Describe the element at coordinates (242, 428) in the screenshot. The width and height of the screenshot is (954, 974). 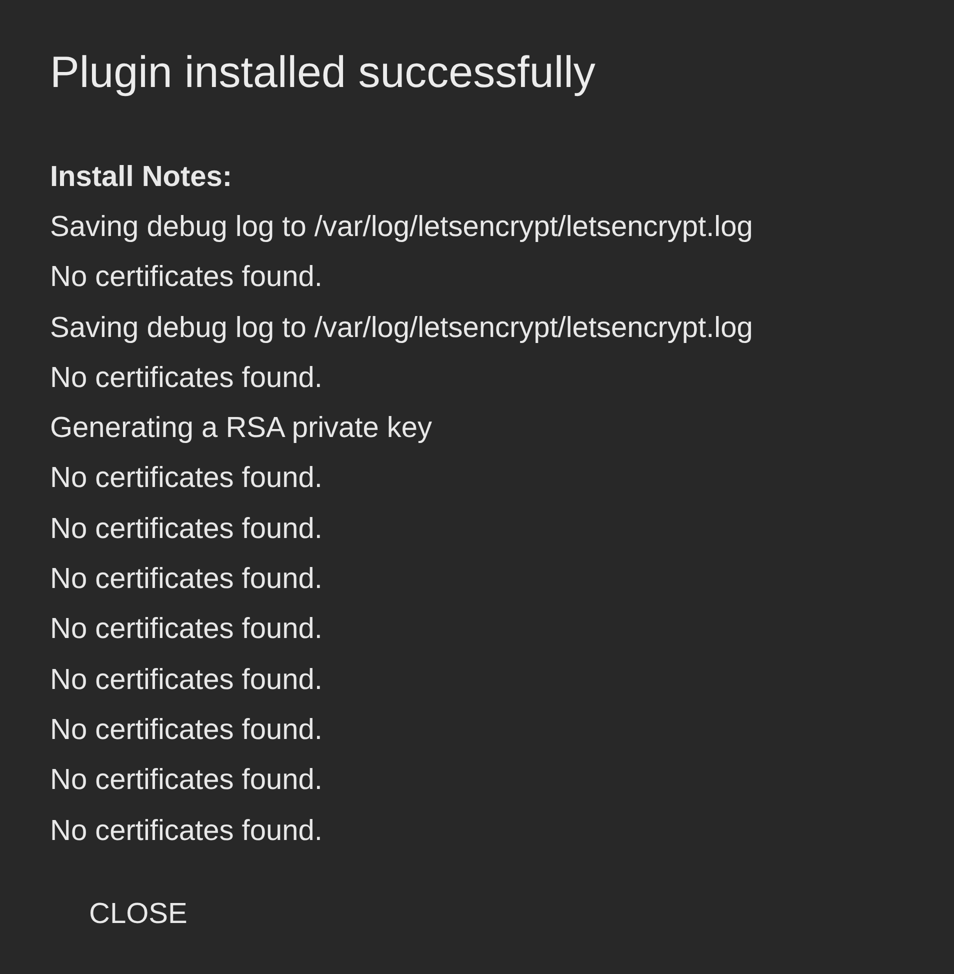
I see `log-line: Generating a RSA private key` at that location.